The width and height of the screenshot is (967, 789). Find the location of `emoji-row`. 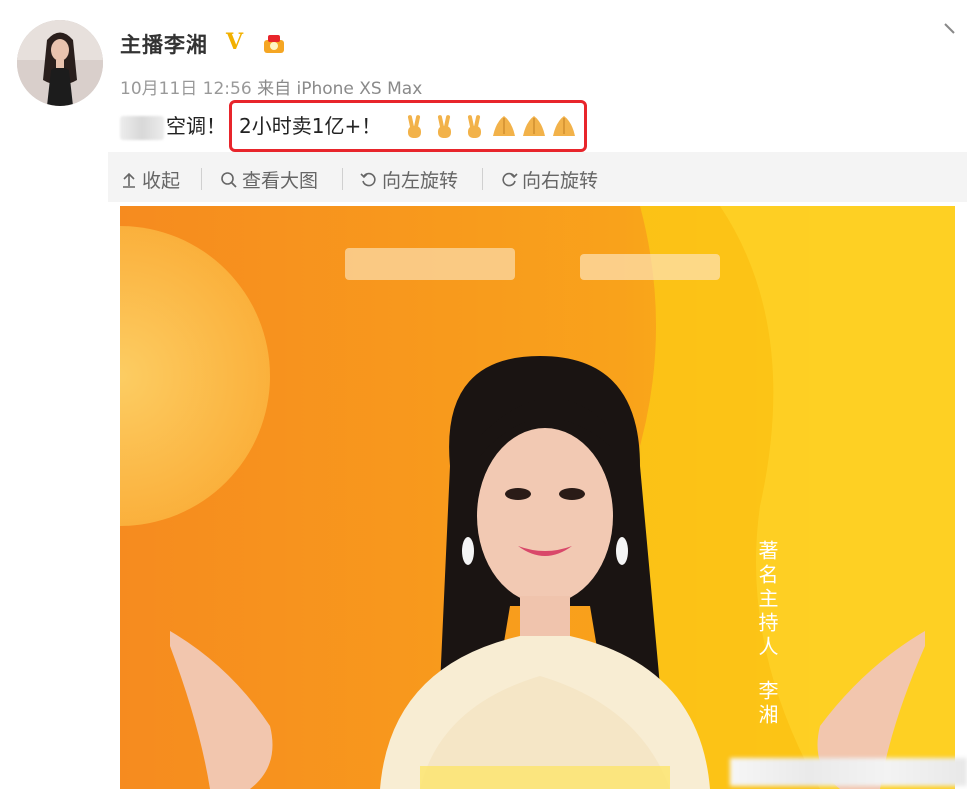

emoji-row is located at coordinates (489, 127).